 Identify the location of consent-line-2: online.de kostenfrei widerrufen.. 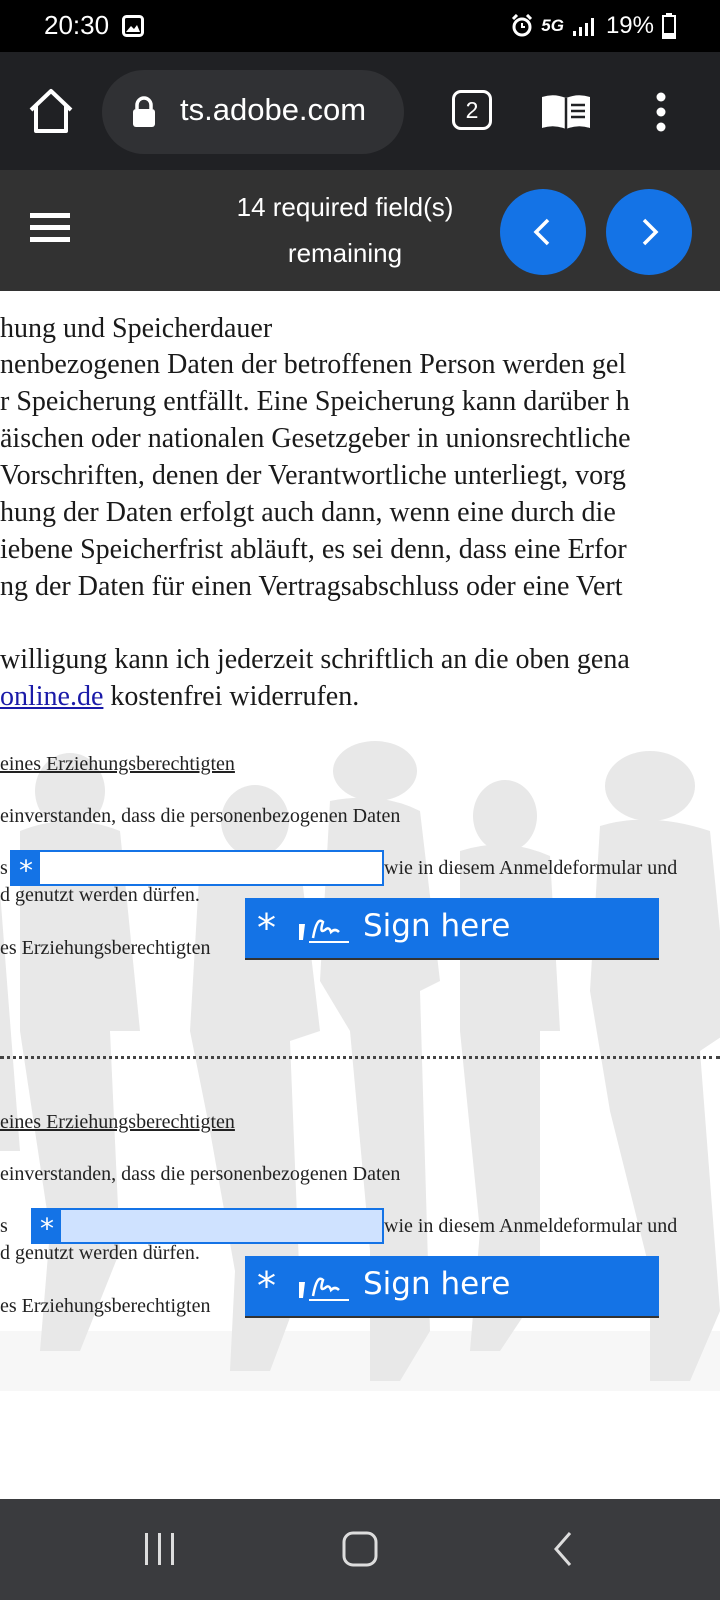
(179, 697).